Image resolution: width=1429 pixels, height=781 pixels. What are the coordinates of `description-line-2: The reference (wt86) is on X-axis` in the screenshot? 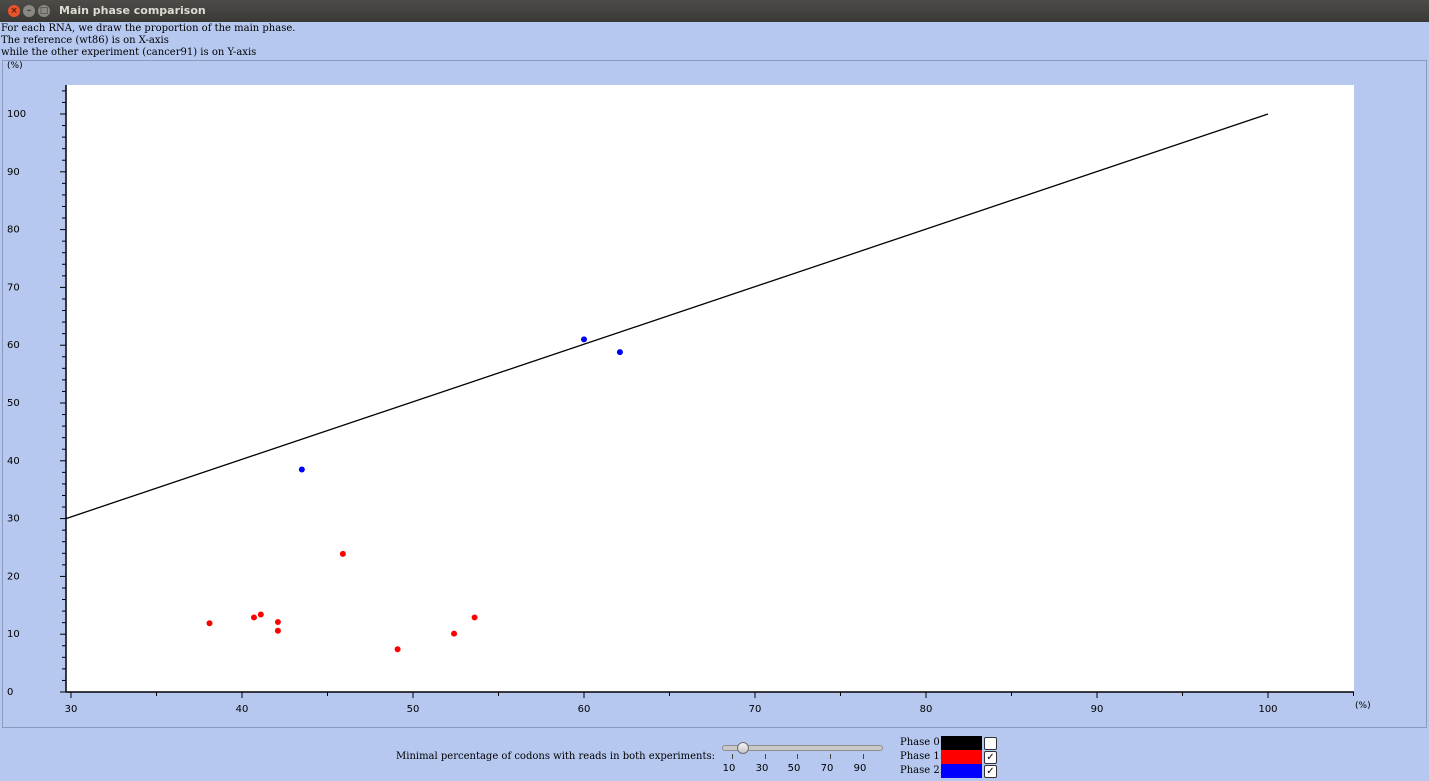 It's located at (85, 40).